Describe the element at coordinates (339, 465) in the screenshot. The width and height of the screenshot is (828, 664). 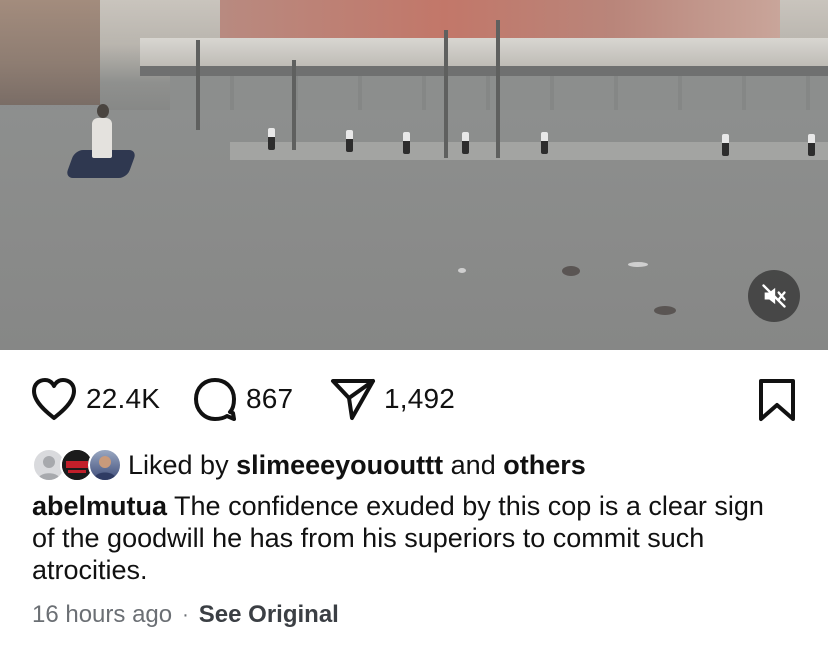
I see `liked-by-user-link: slimeeeyououttt` at that location.